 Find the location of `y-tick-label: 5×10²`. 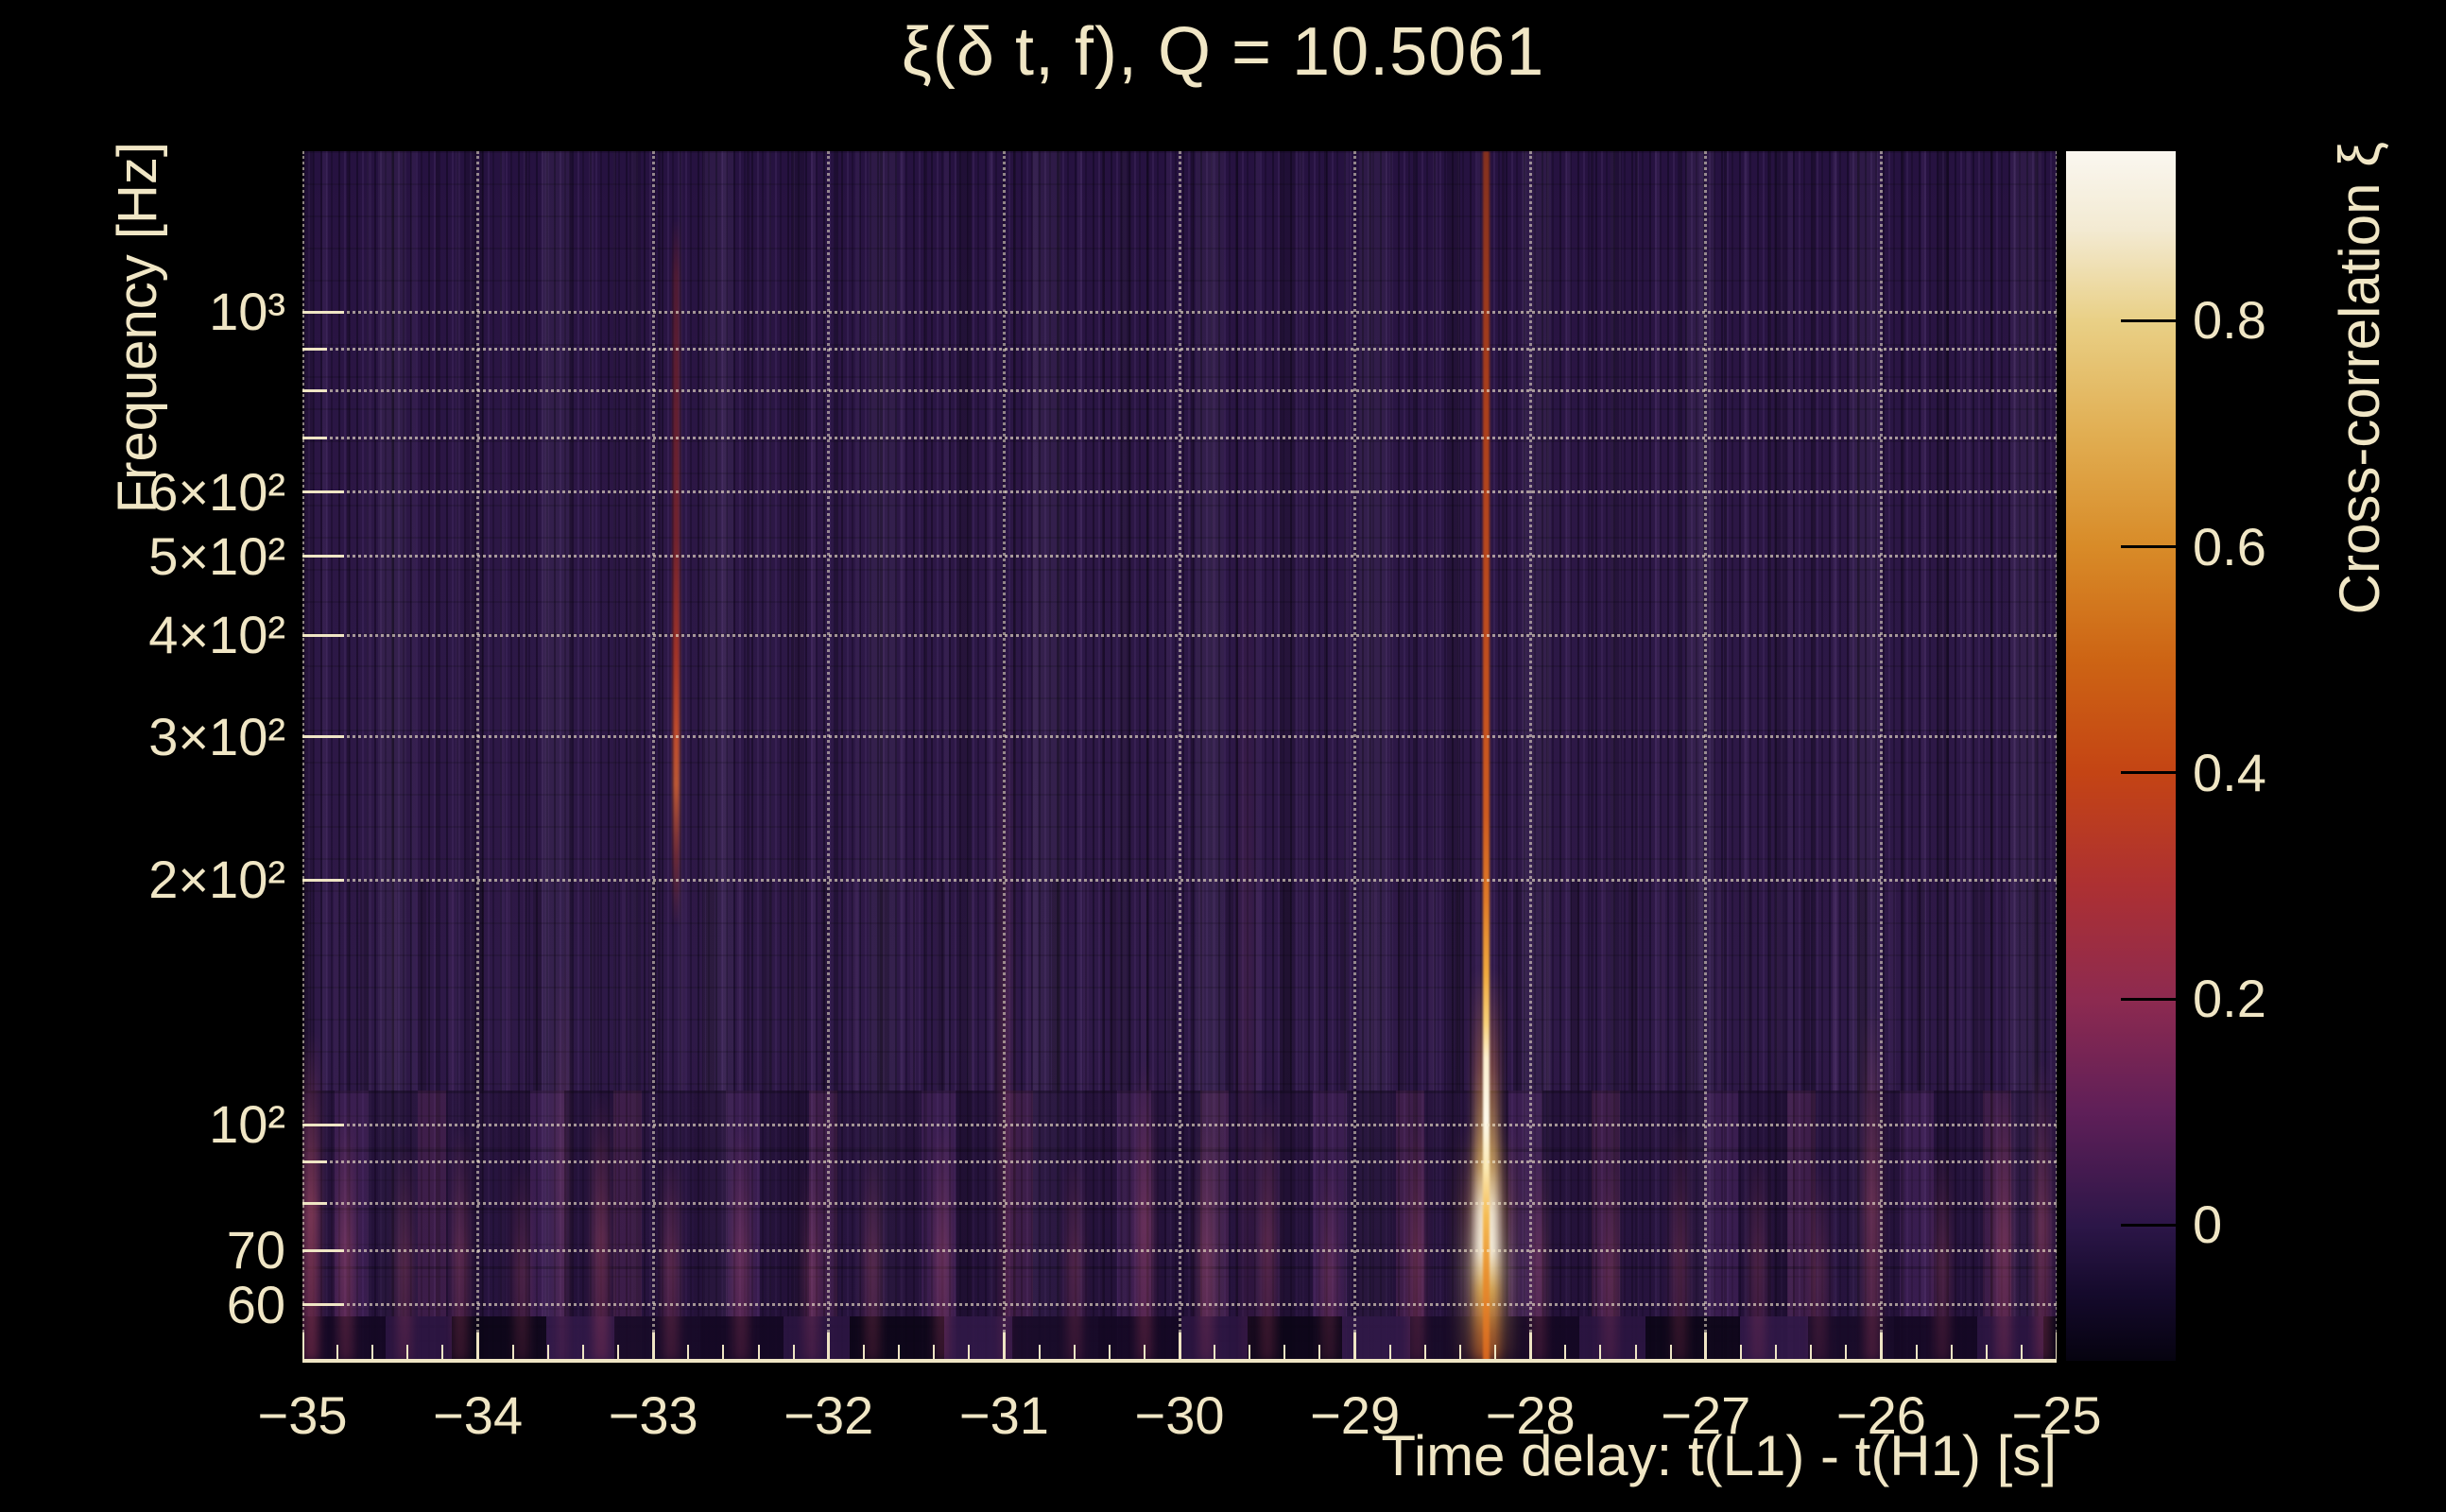

y-tick-label: 5×10² is located at coordinates (217, 555).